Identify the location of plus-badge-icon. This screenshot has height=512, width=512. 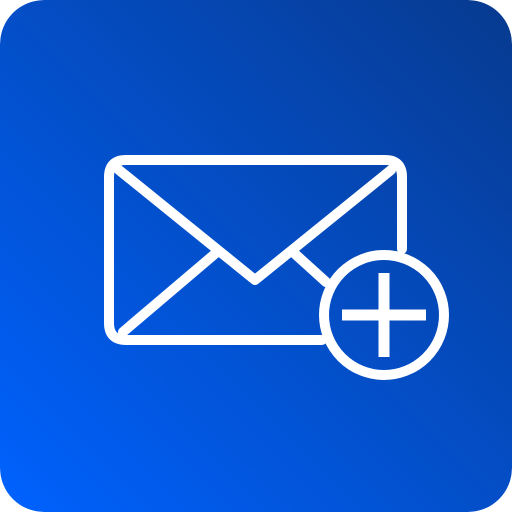
(384, 315).